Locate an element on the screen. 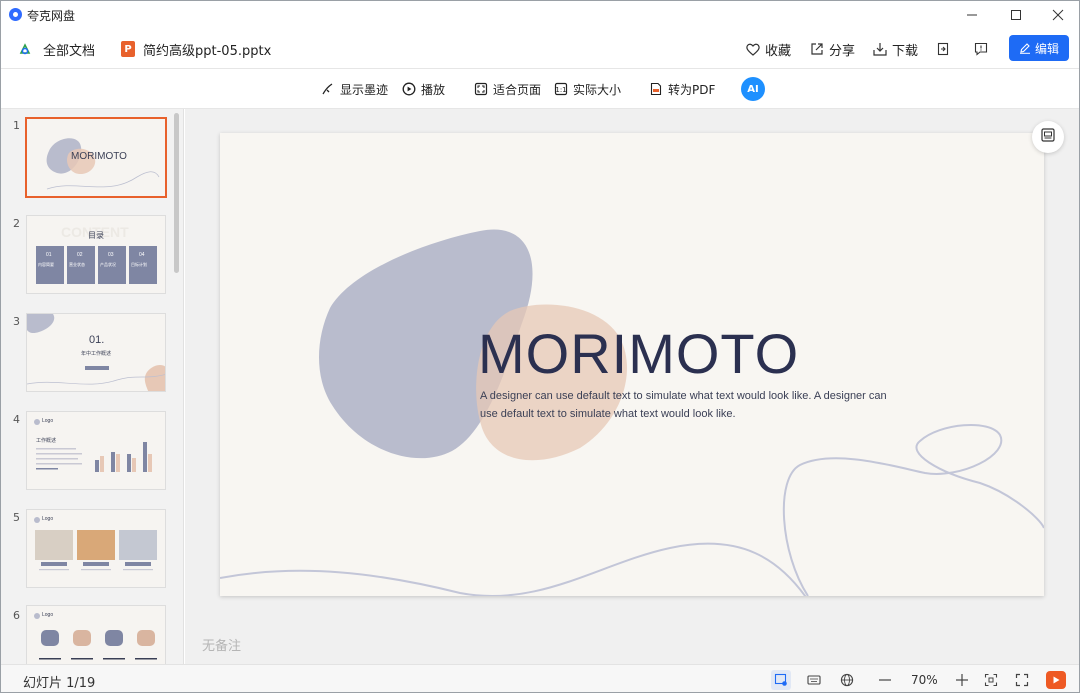 The image size is (1080, 693). thumb-6-logo: Logo is located at coordinates (48, 615).